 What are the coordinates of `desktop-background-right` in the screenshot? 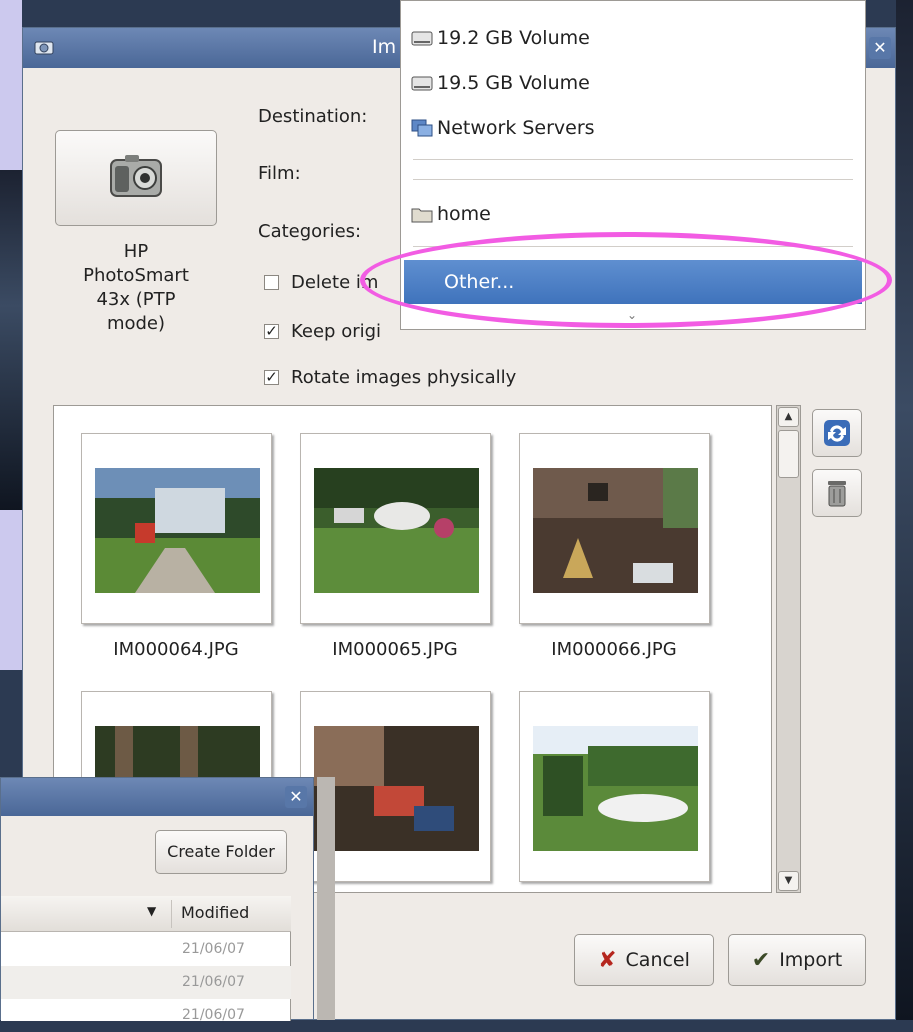 It's located at (904, 510).